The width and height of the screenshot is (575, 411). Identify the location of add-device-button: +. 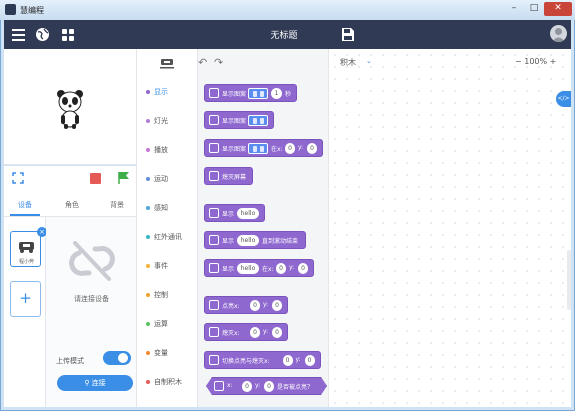
(25, 299).